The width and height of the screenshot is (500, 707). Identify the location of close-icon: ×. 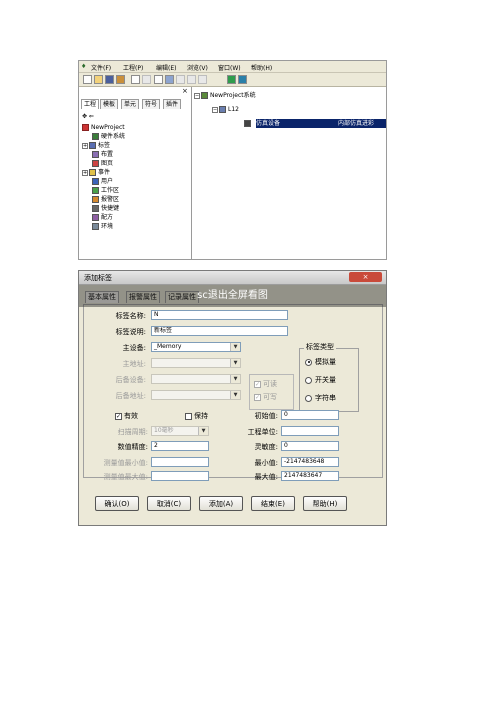
(185, 91).